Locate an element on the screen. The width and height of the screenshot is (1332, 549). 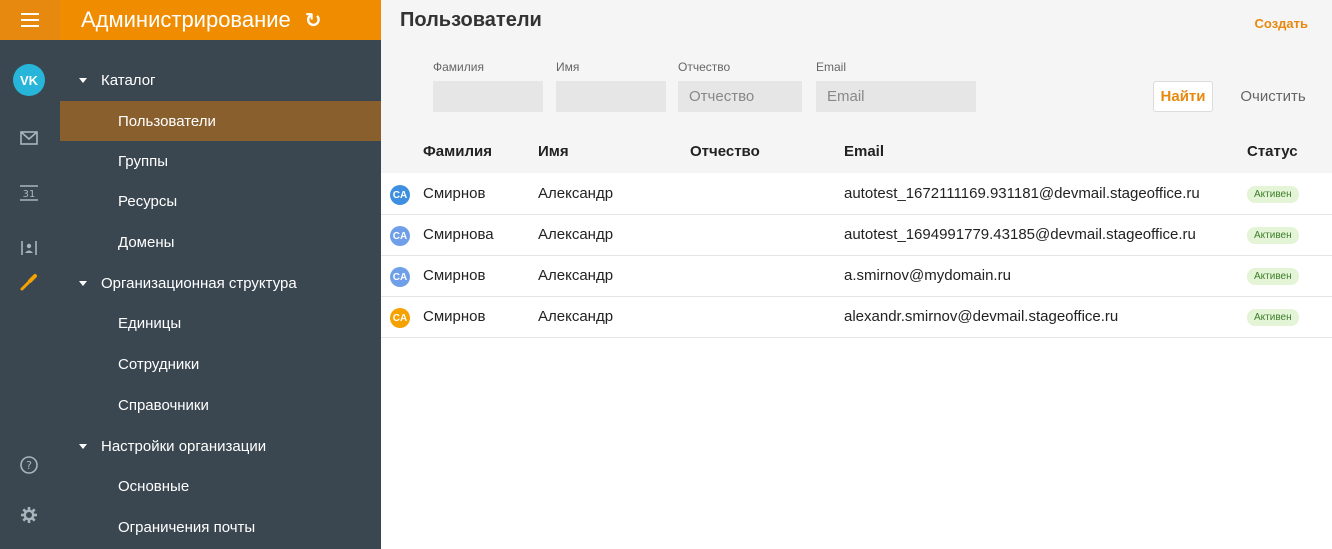
mail-icon is located at coordinates (29, 138).